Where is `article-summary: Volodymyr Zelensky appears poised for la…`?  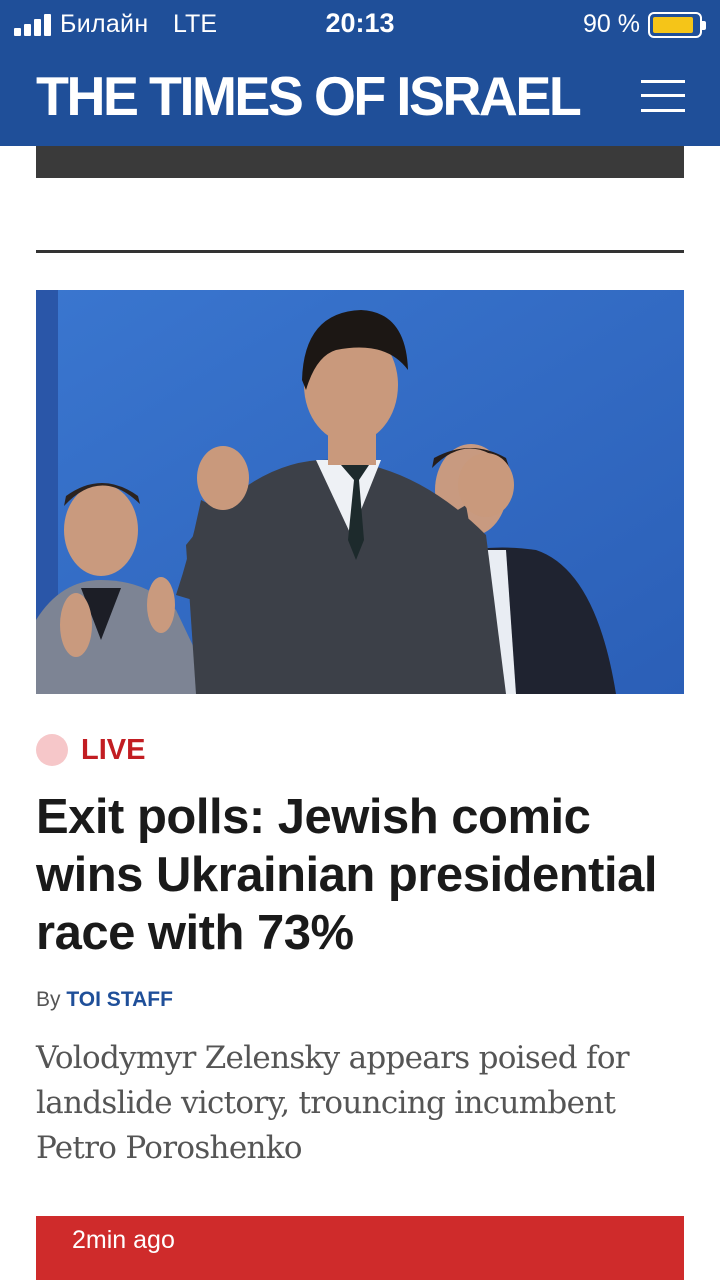 article-summary: Volodymyr Zelensky appears poised for la… is located at coordinates (333, 1103).